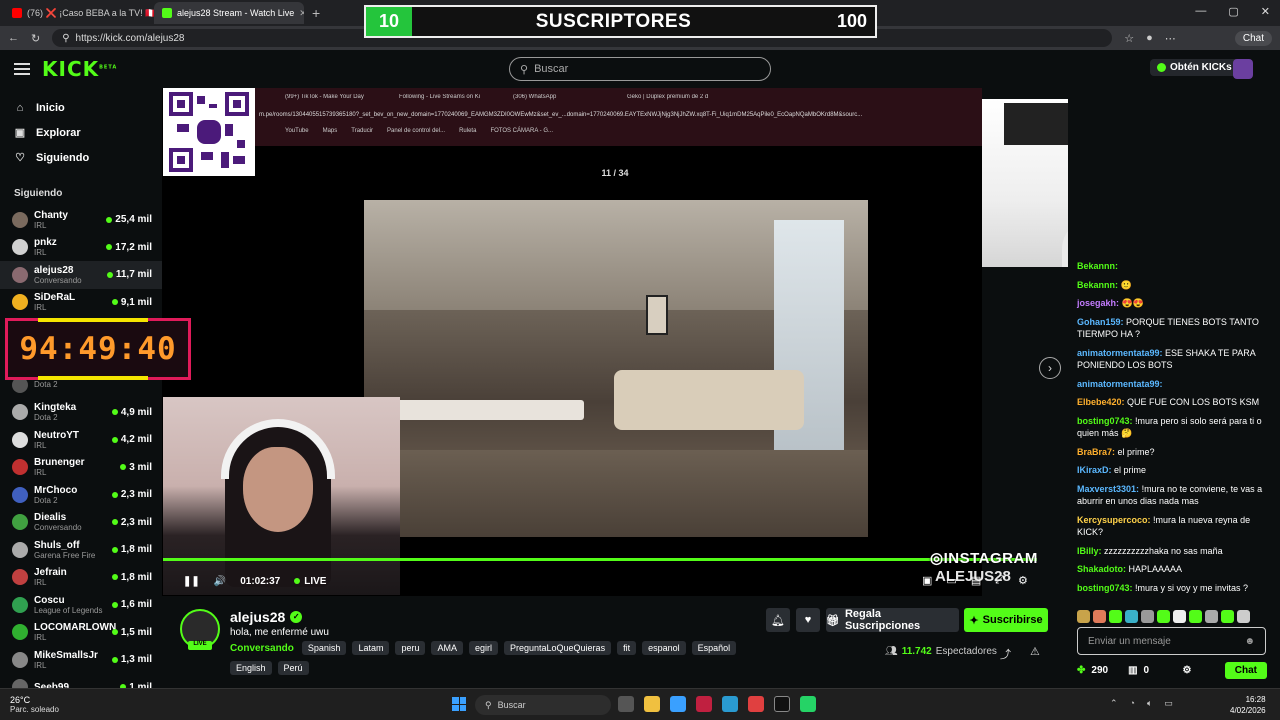 The image size is (1280, 720). I want to click on points-icon: ✤, so click(1081, 670).